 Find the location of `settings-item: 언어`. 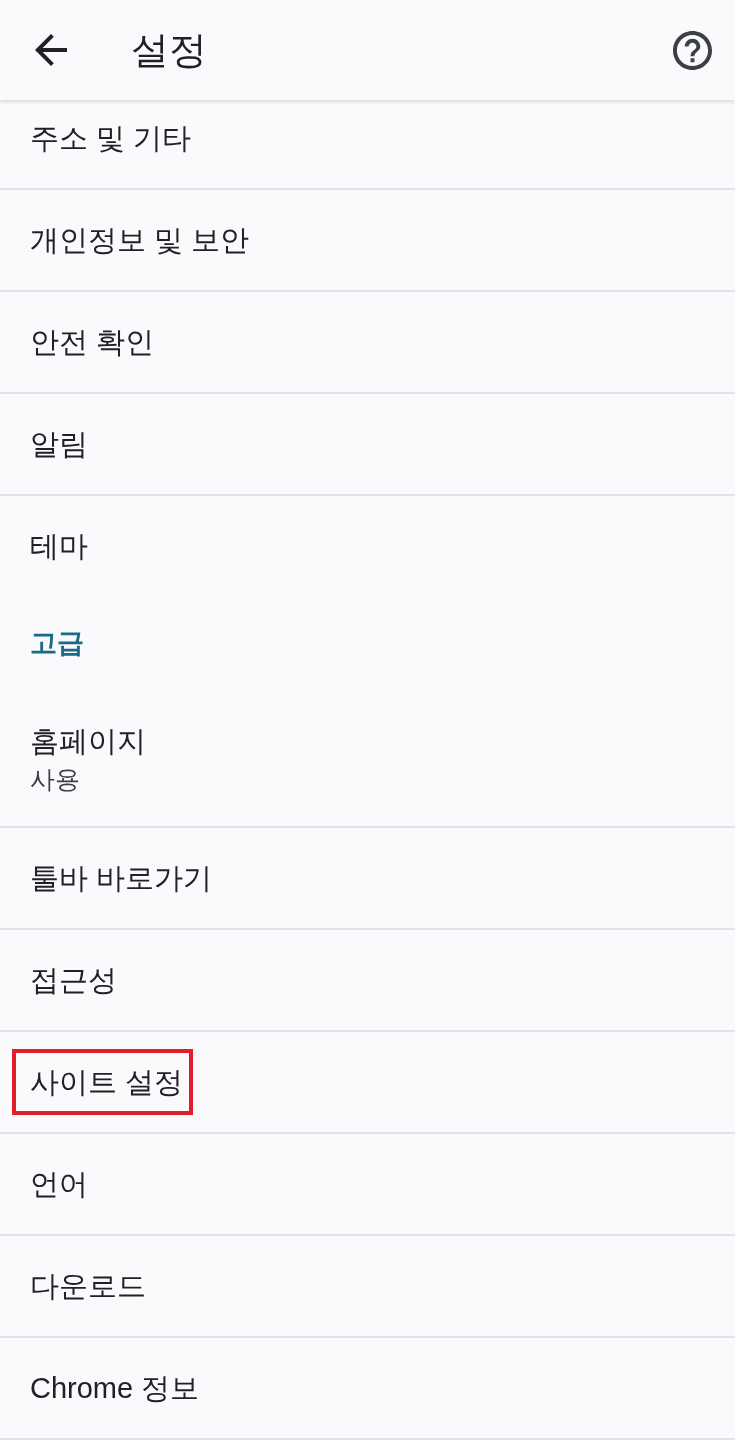

settings-item: 언어 is located at coordinates (59, 1184).